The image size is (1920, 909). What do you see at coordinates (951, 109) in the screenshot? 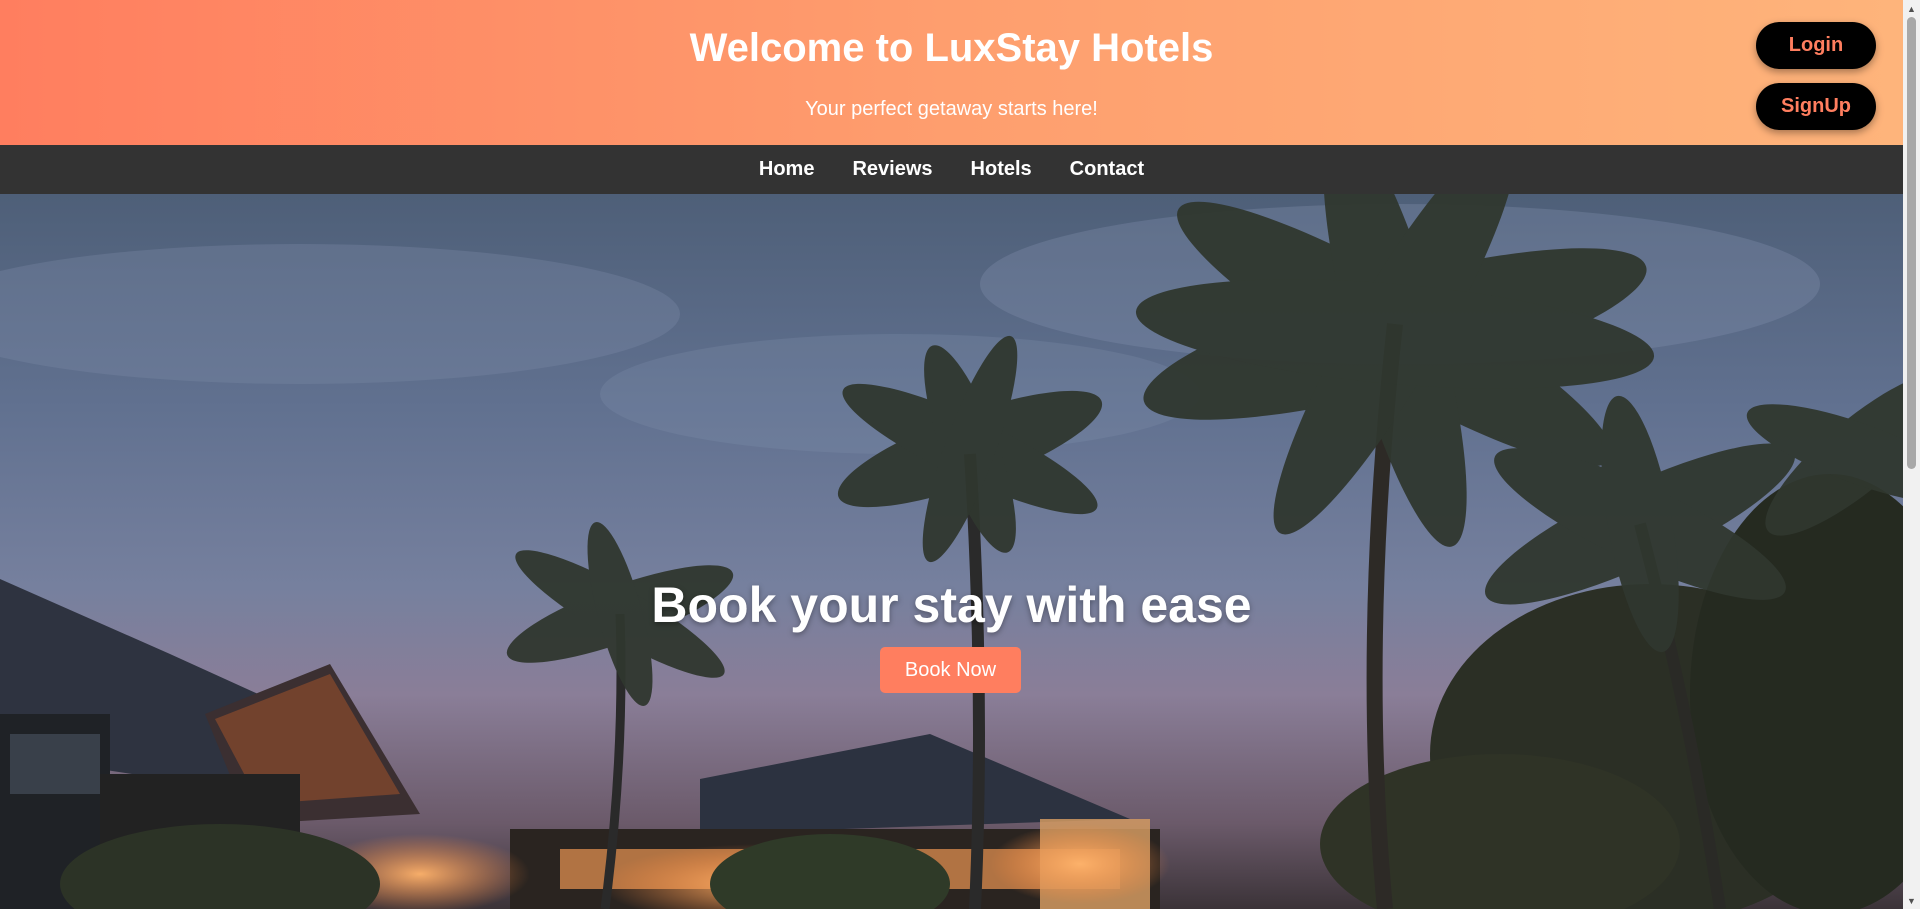
I see `site-subtitle: Your perfect getaway starts here!` at bounding box center [951, 109].